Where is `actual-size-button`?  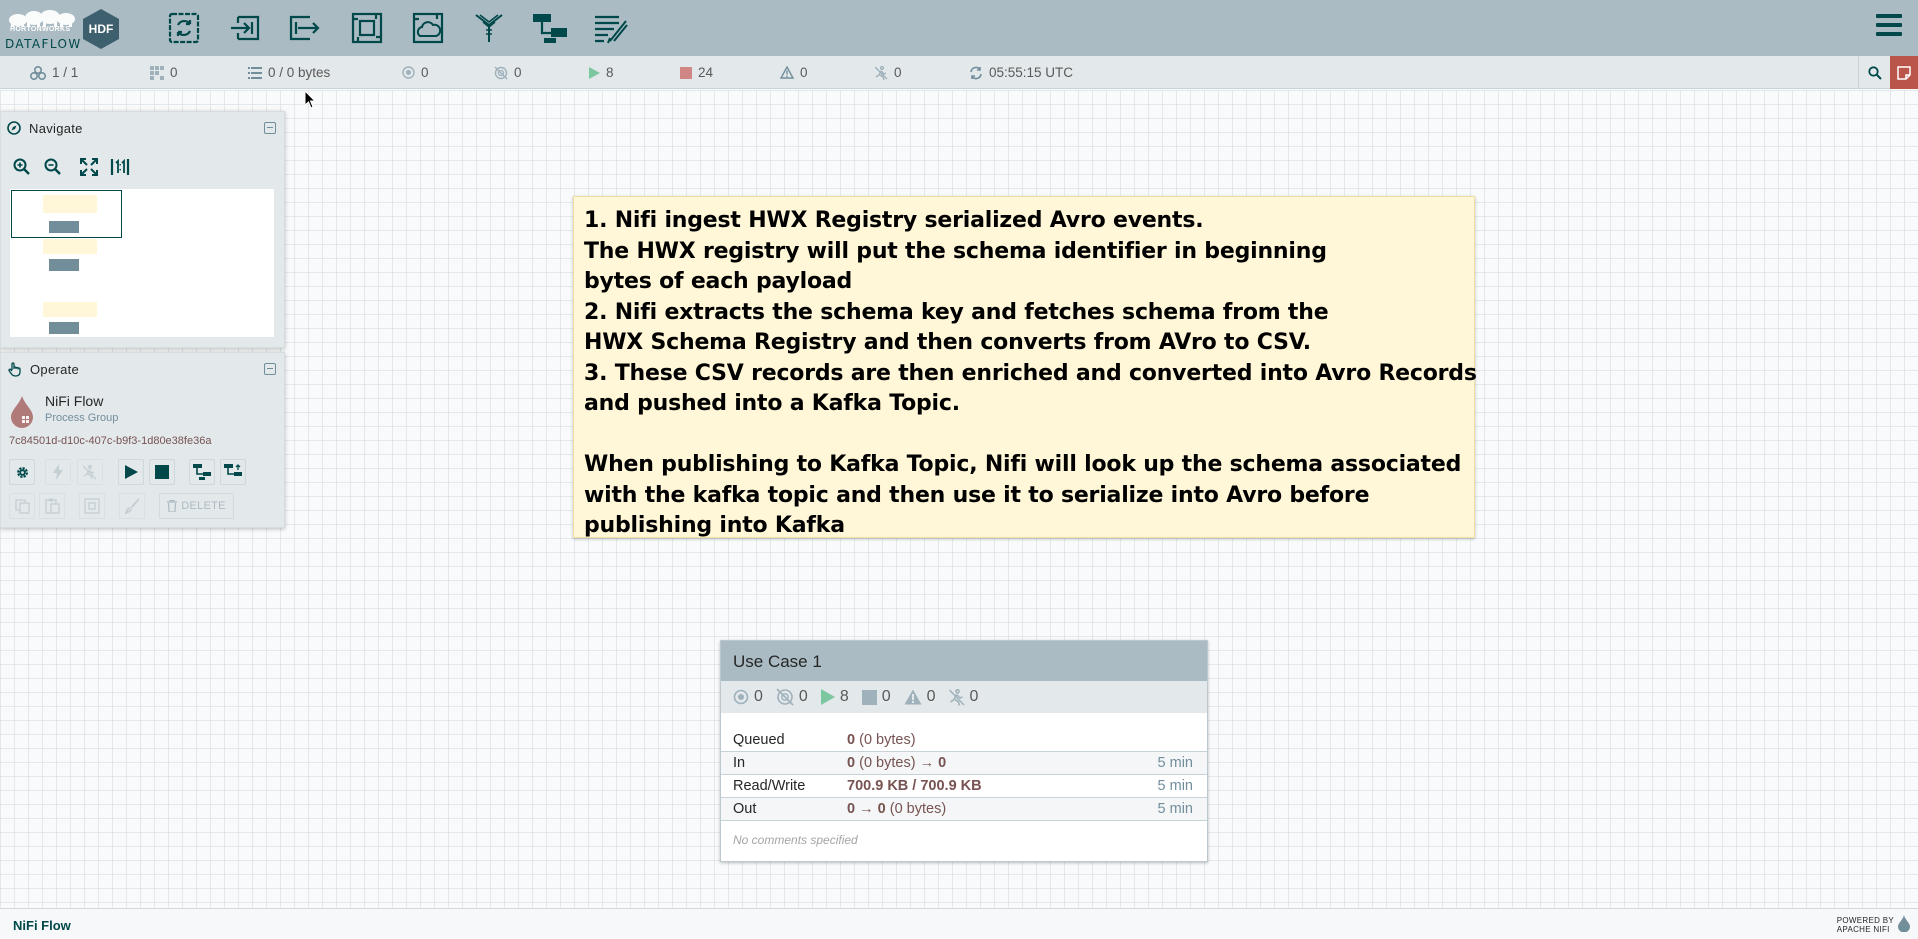
actual-size-button is located at coordinates (120, 167).